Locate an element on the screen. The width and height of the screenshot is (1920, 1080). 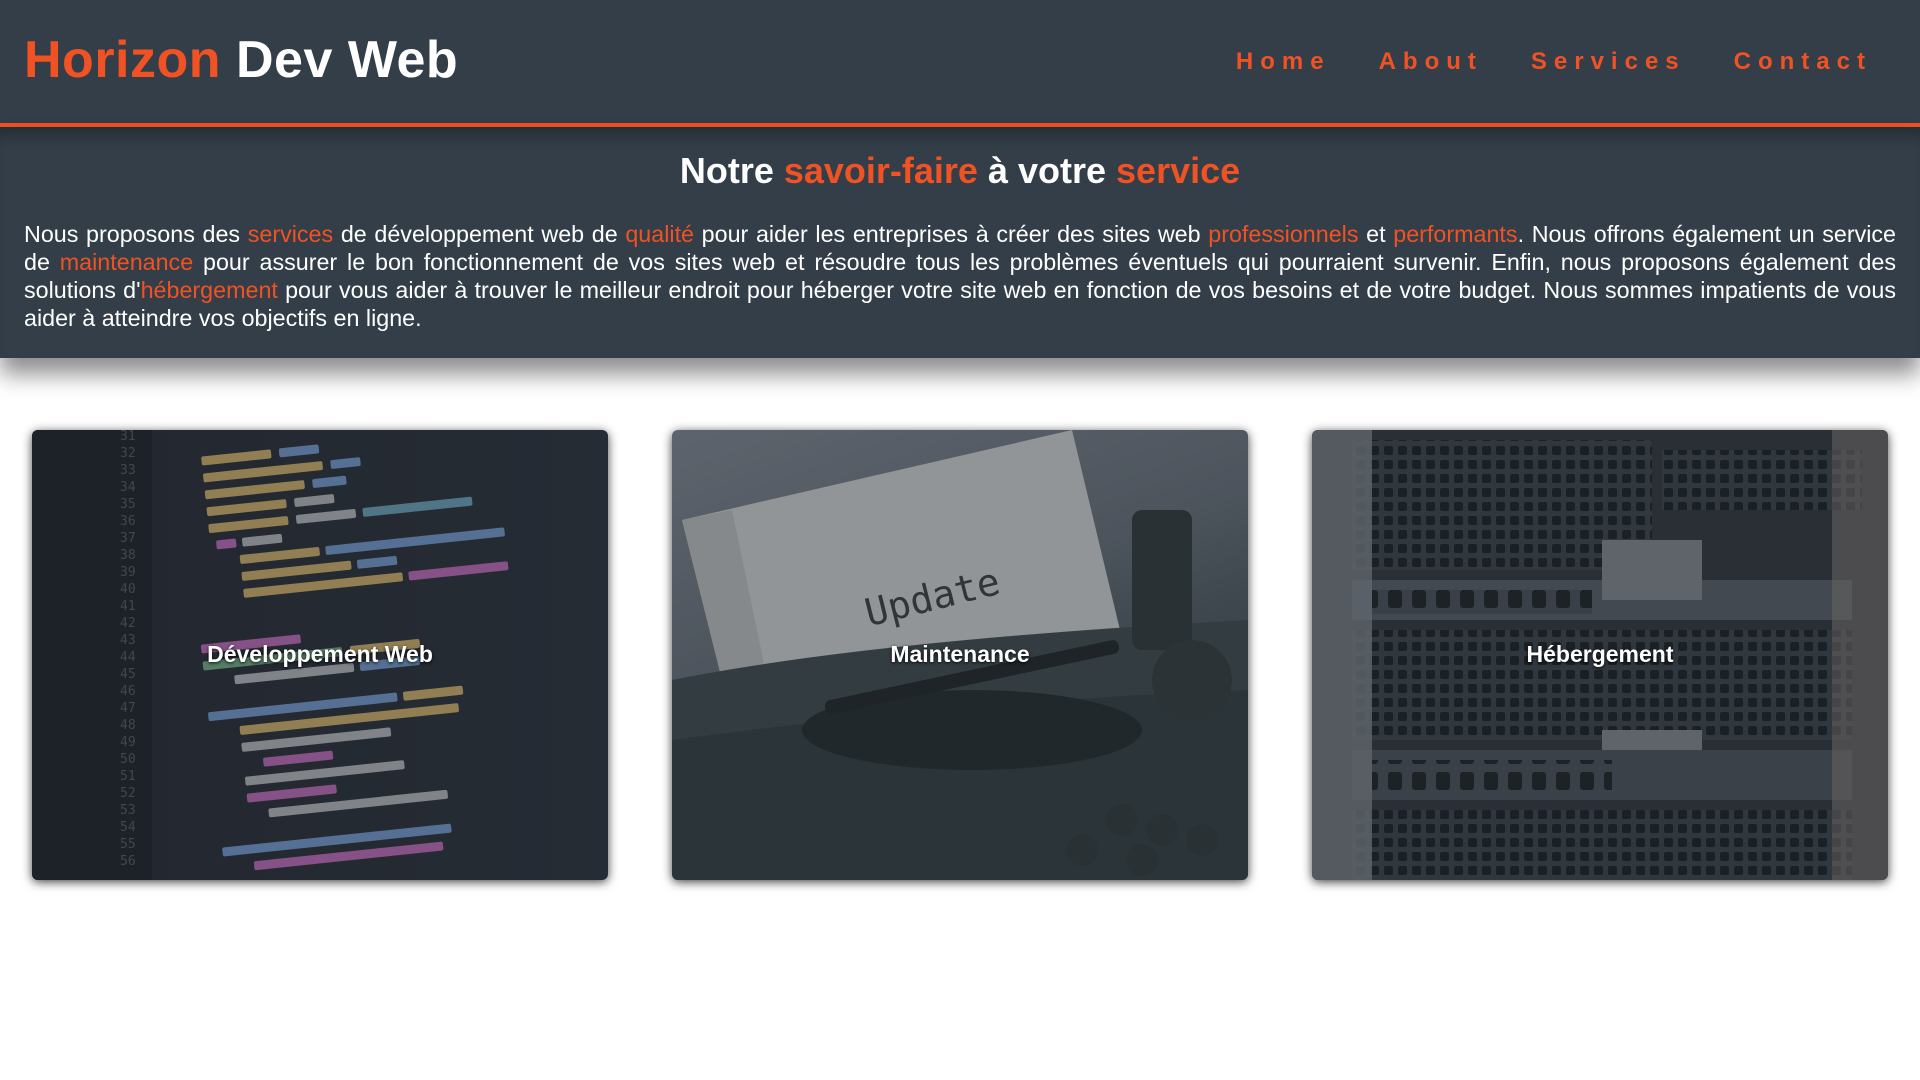
card-title: Hébergement is located at coordinates (1600, 654).